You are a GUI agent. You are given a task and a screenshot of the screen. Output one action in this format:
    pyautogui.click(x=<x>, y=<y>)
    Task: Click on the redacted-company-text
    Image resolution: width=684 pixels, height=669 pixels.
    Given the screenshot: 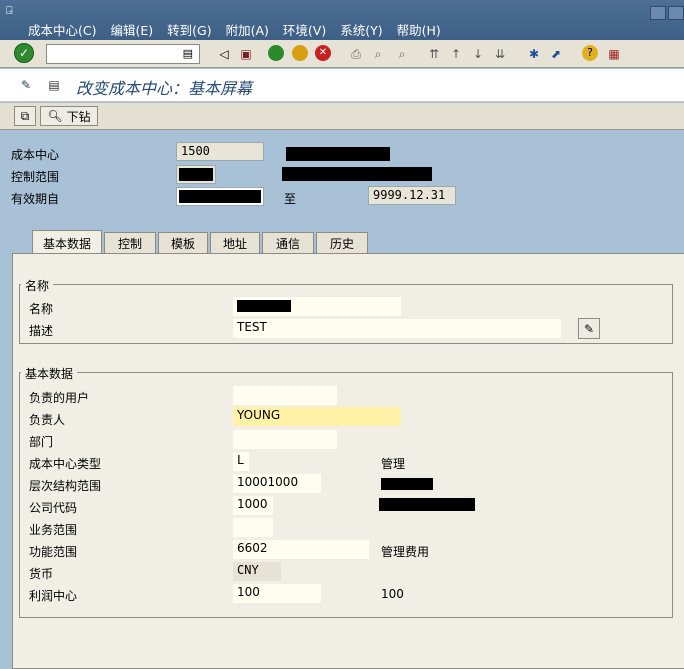 What is the action you would take?
    pyautogui.click(x=427, y=504)
    